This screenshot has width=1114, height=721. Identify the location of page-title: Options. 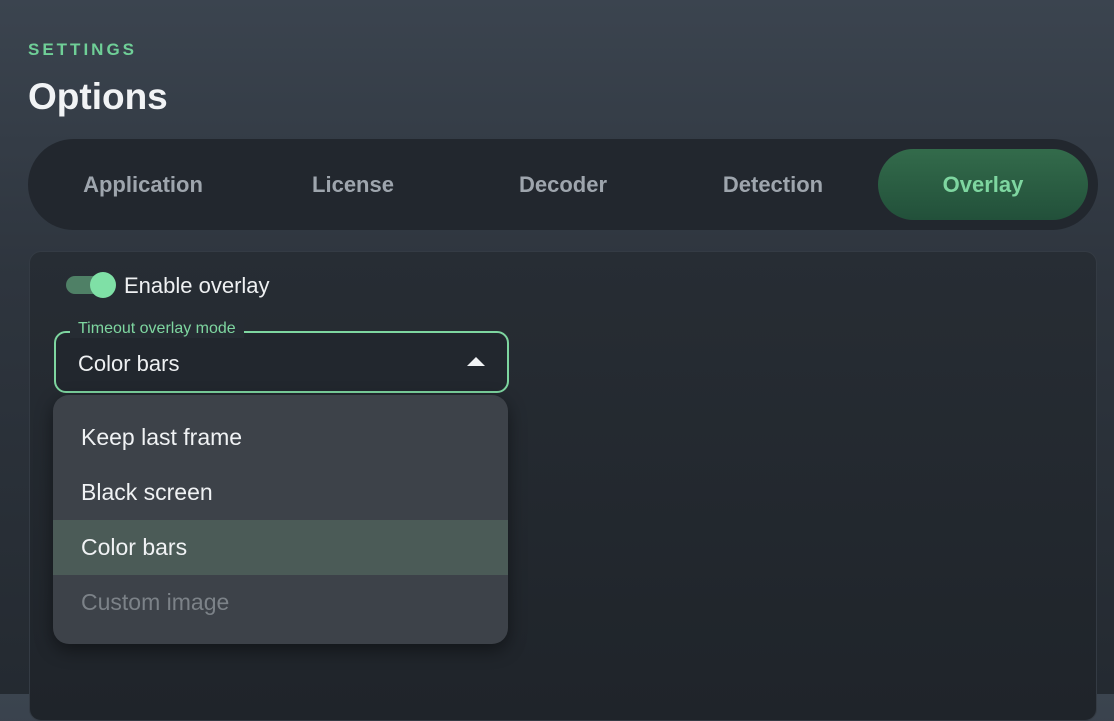
(98, 96).